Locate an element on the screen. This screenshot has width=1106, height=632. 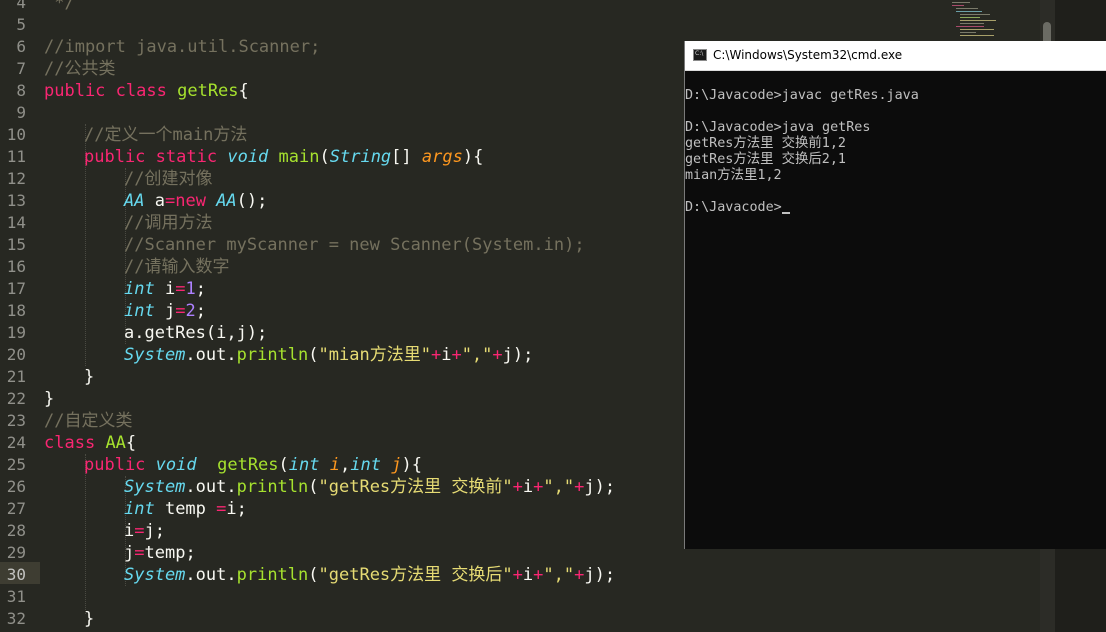
code-line: public class getRes{ is located at coordinates (146, 91).